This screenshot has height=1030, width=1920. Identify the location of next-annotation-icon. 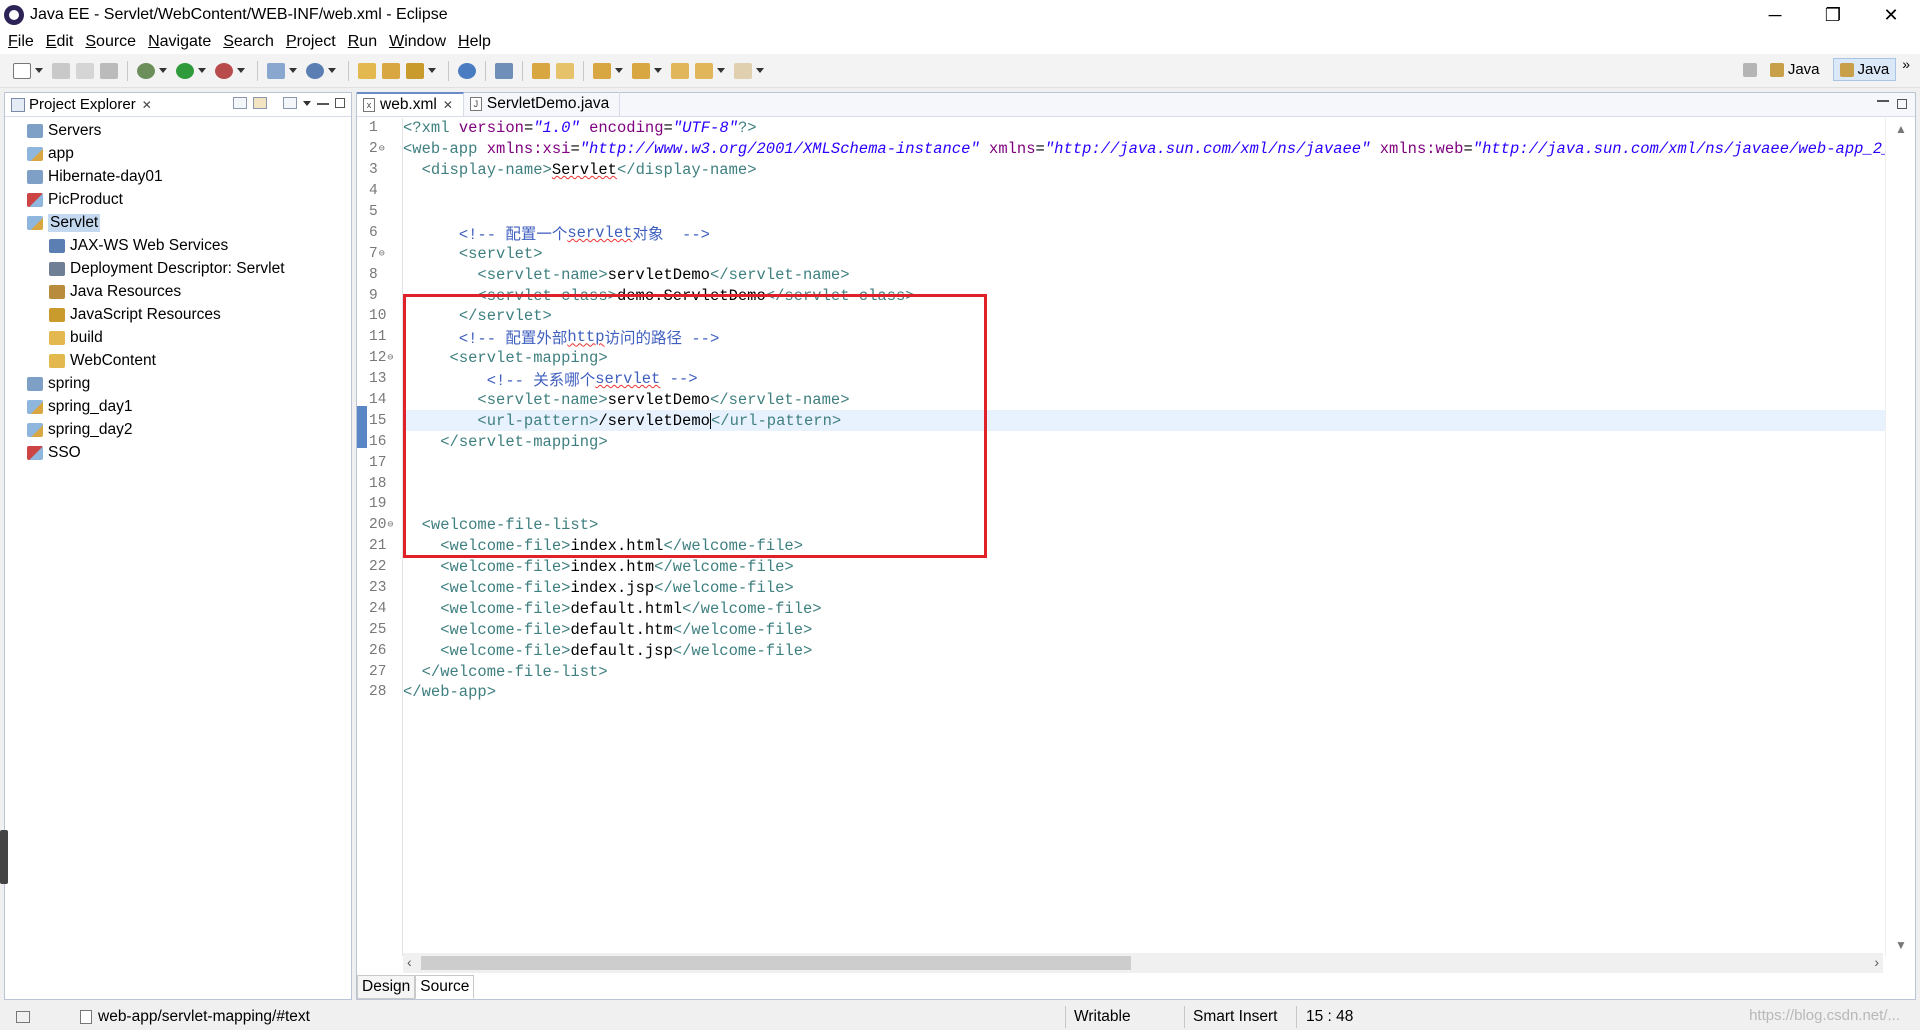
(602, 70).